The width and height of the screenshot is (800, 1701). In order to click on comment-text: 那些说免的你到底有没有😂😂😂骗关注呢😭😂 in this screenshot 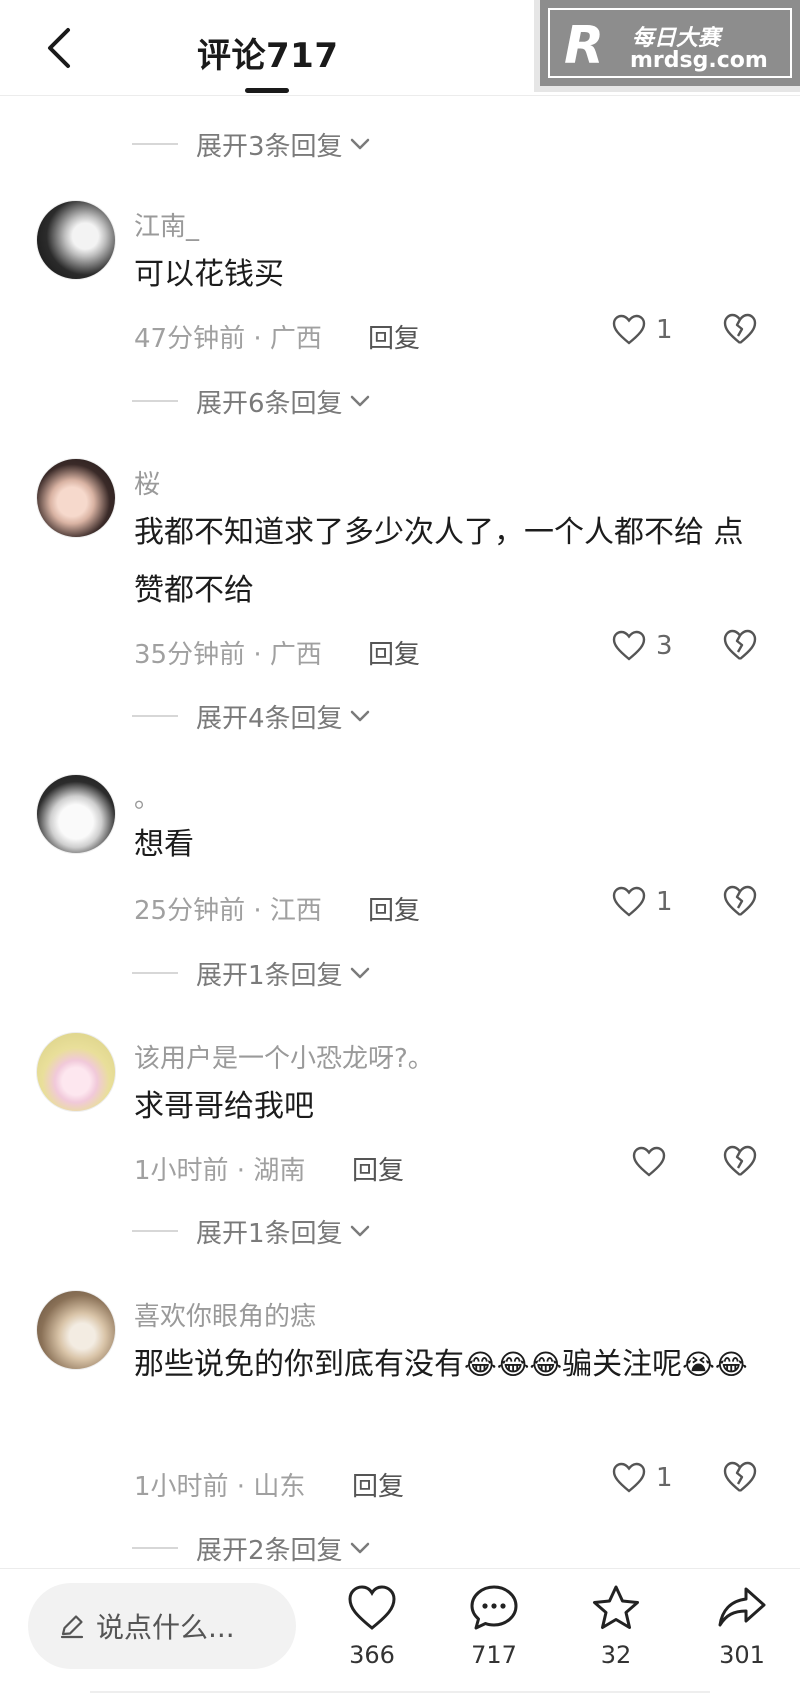, I will do `click(444, 1365)`.